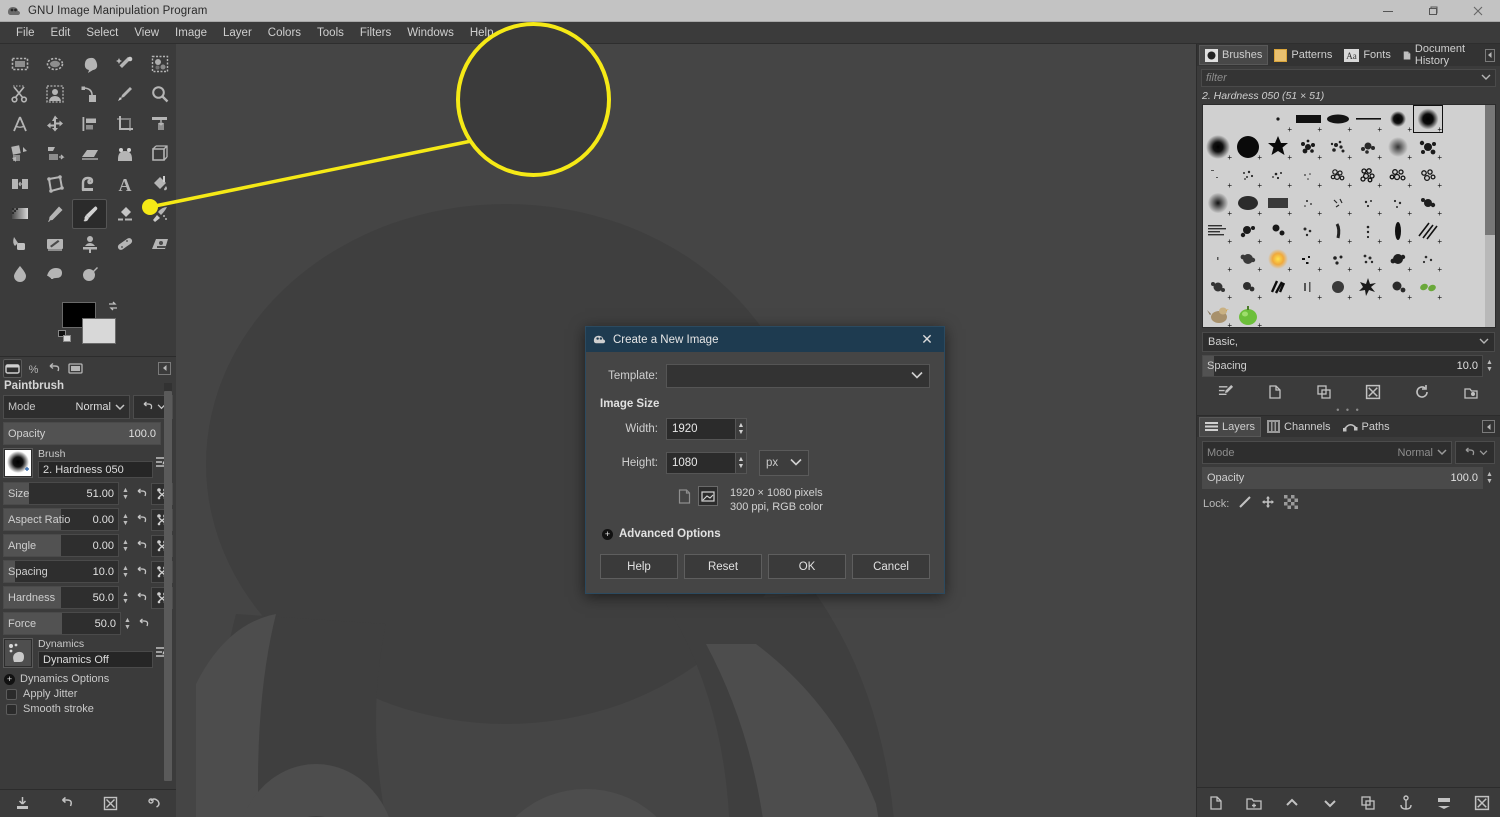 The width and height of the screenshot is (1500, 817). Describe the element at coordinates (1406, 803) in the screenshot. I see `anchor-layer-icon` at that location.